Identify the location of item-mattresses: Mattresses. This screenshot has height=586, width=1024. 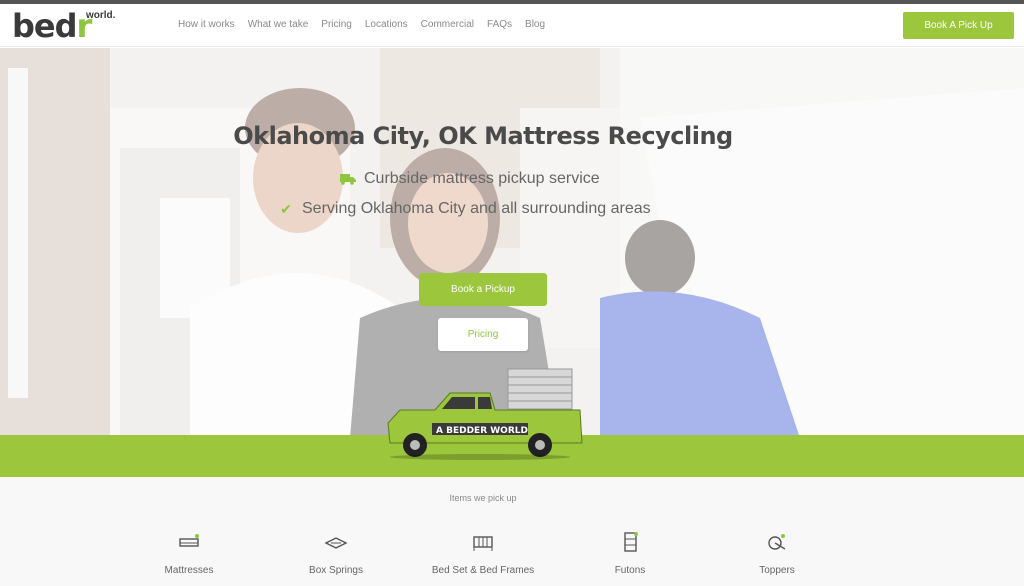
(189, 554).